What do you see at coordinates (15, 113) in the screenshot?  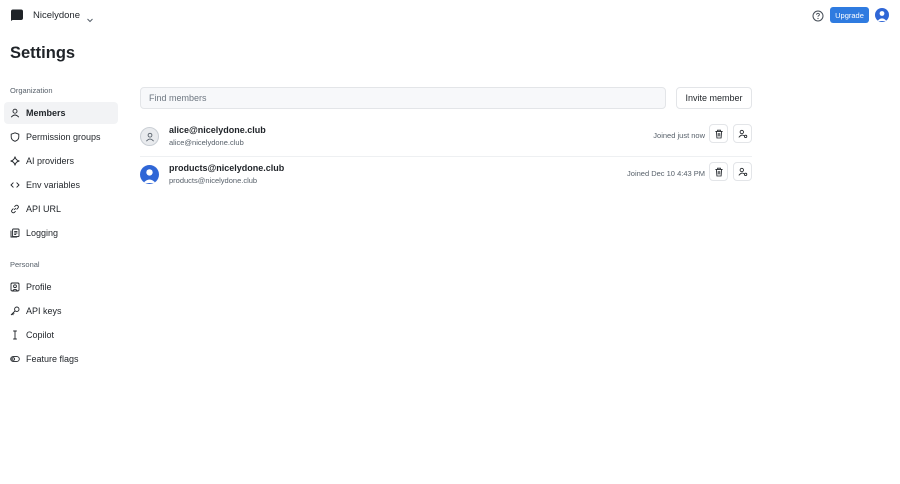 I see `user-icon` at bounding box center [15, 113].